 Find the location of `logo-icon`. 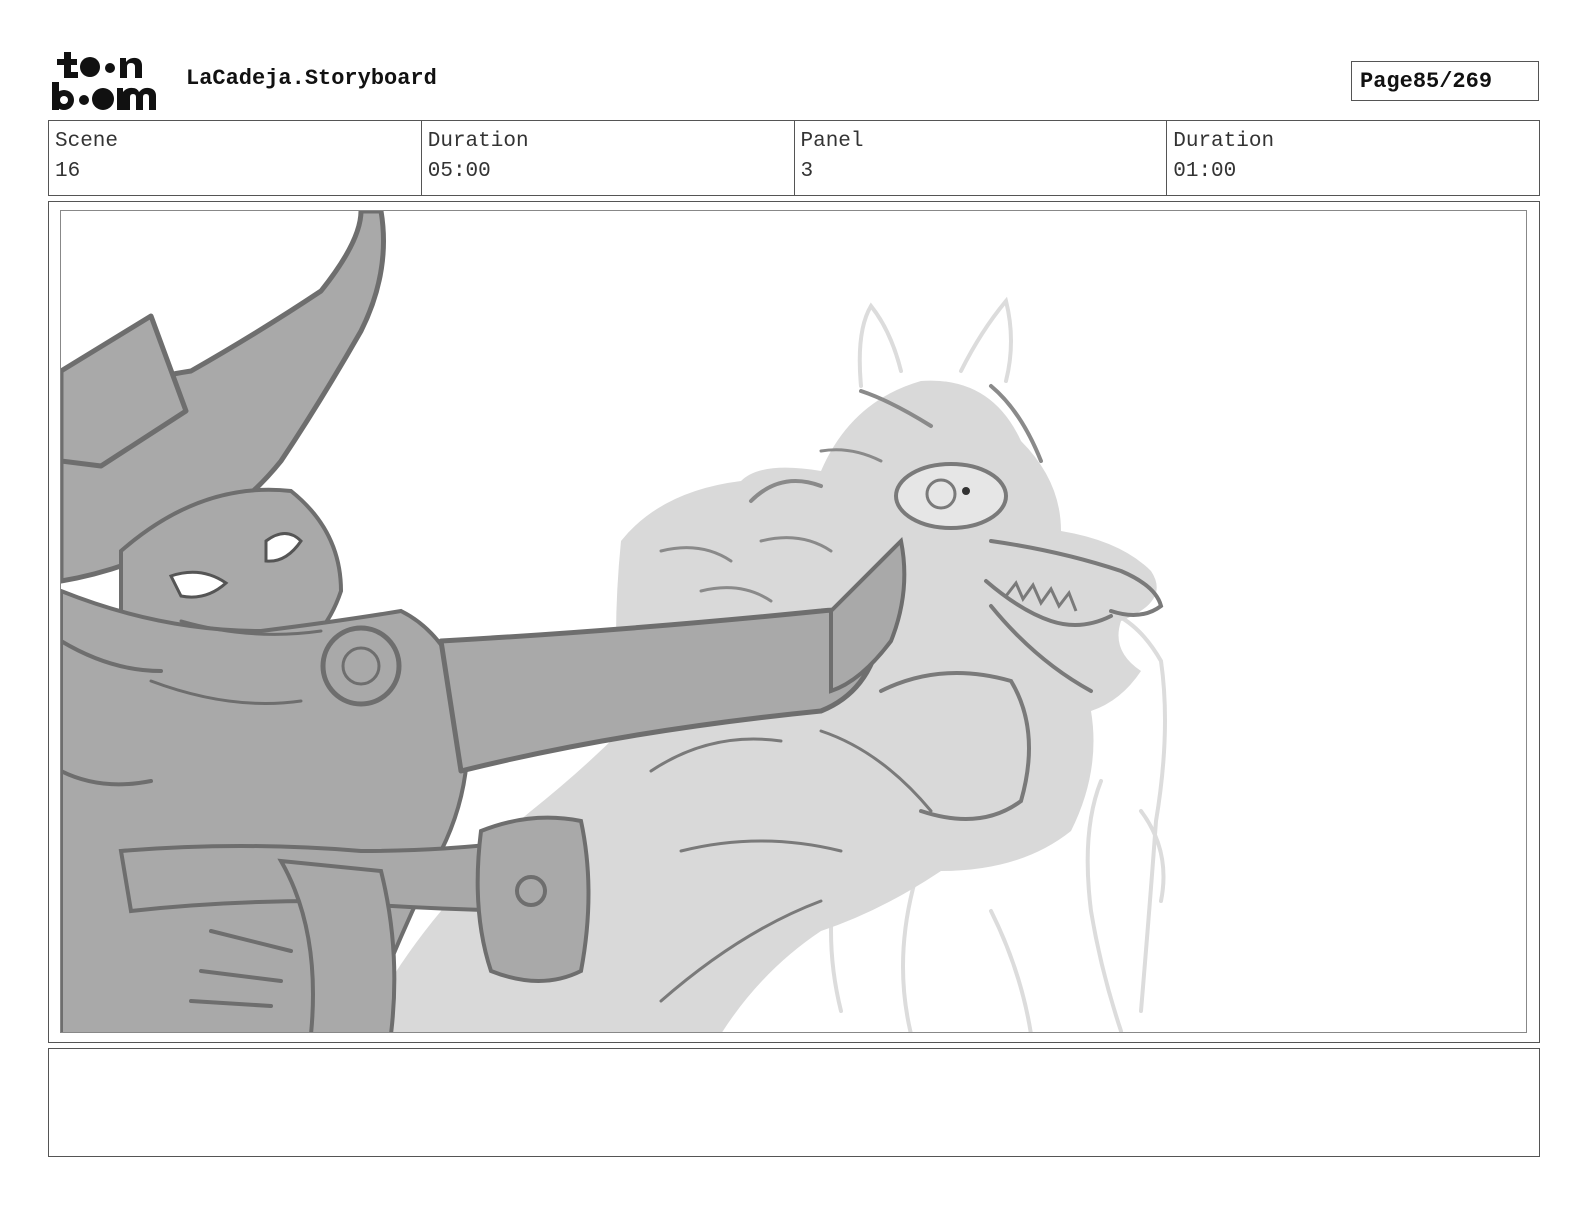

logo-icon is located at coordinates (104, 81).